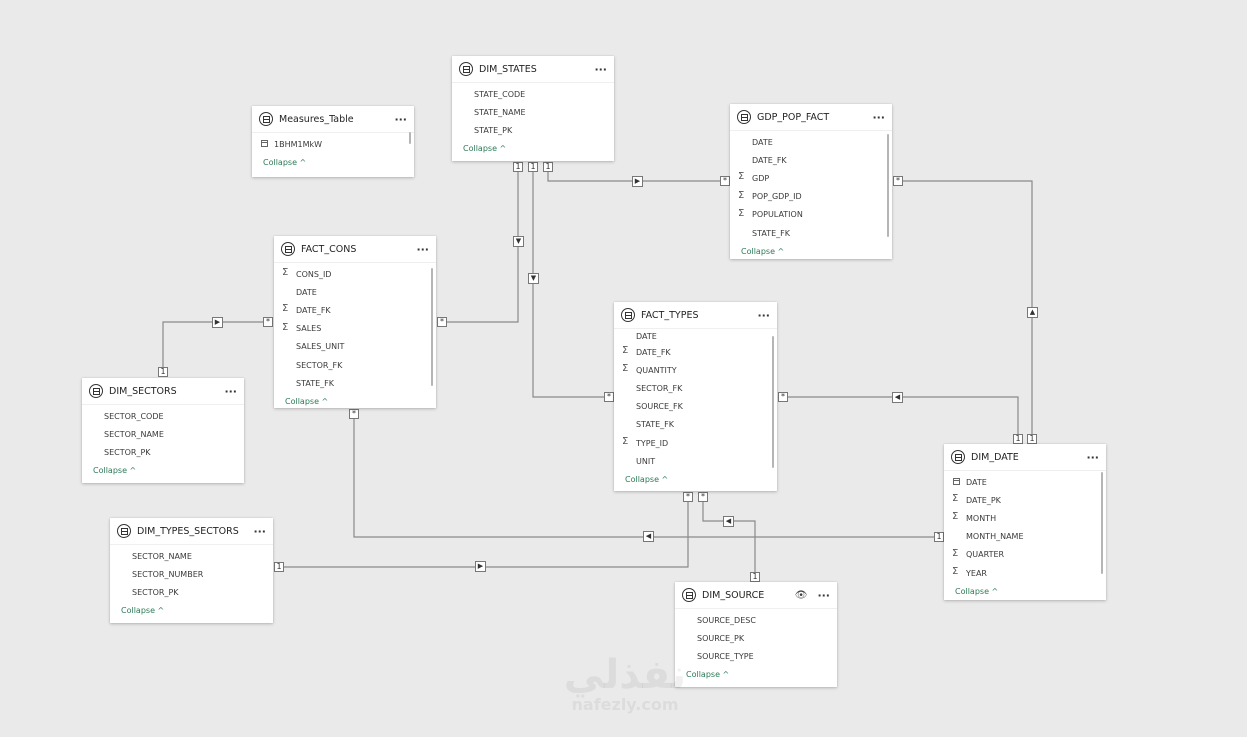 The image size is (1247, 737). What do you see at coordinates (811, 178) in the screenshot?
I see `field-row: Σ GDP` at bounding box center [811, 178].